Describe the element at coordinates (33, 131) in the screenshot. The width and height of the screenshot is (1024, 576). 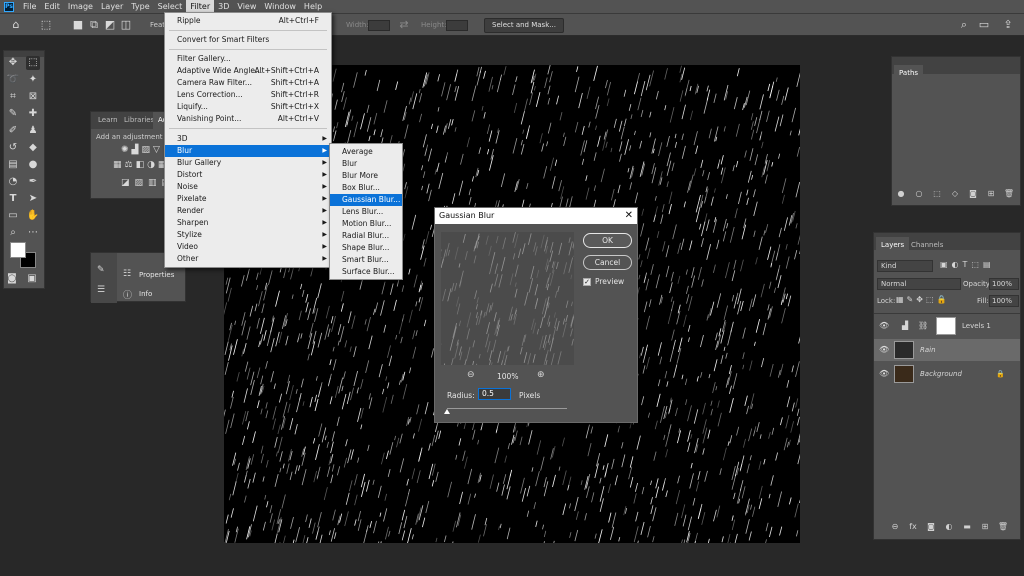
I see `clone-stamp-icon: ♟` at that location.